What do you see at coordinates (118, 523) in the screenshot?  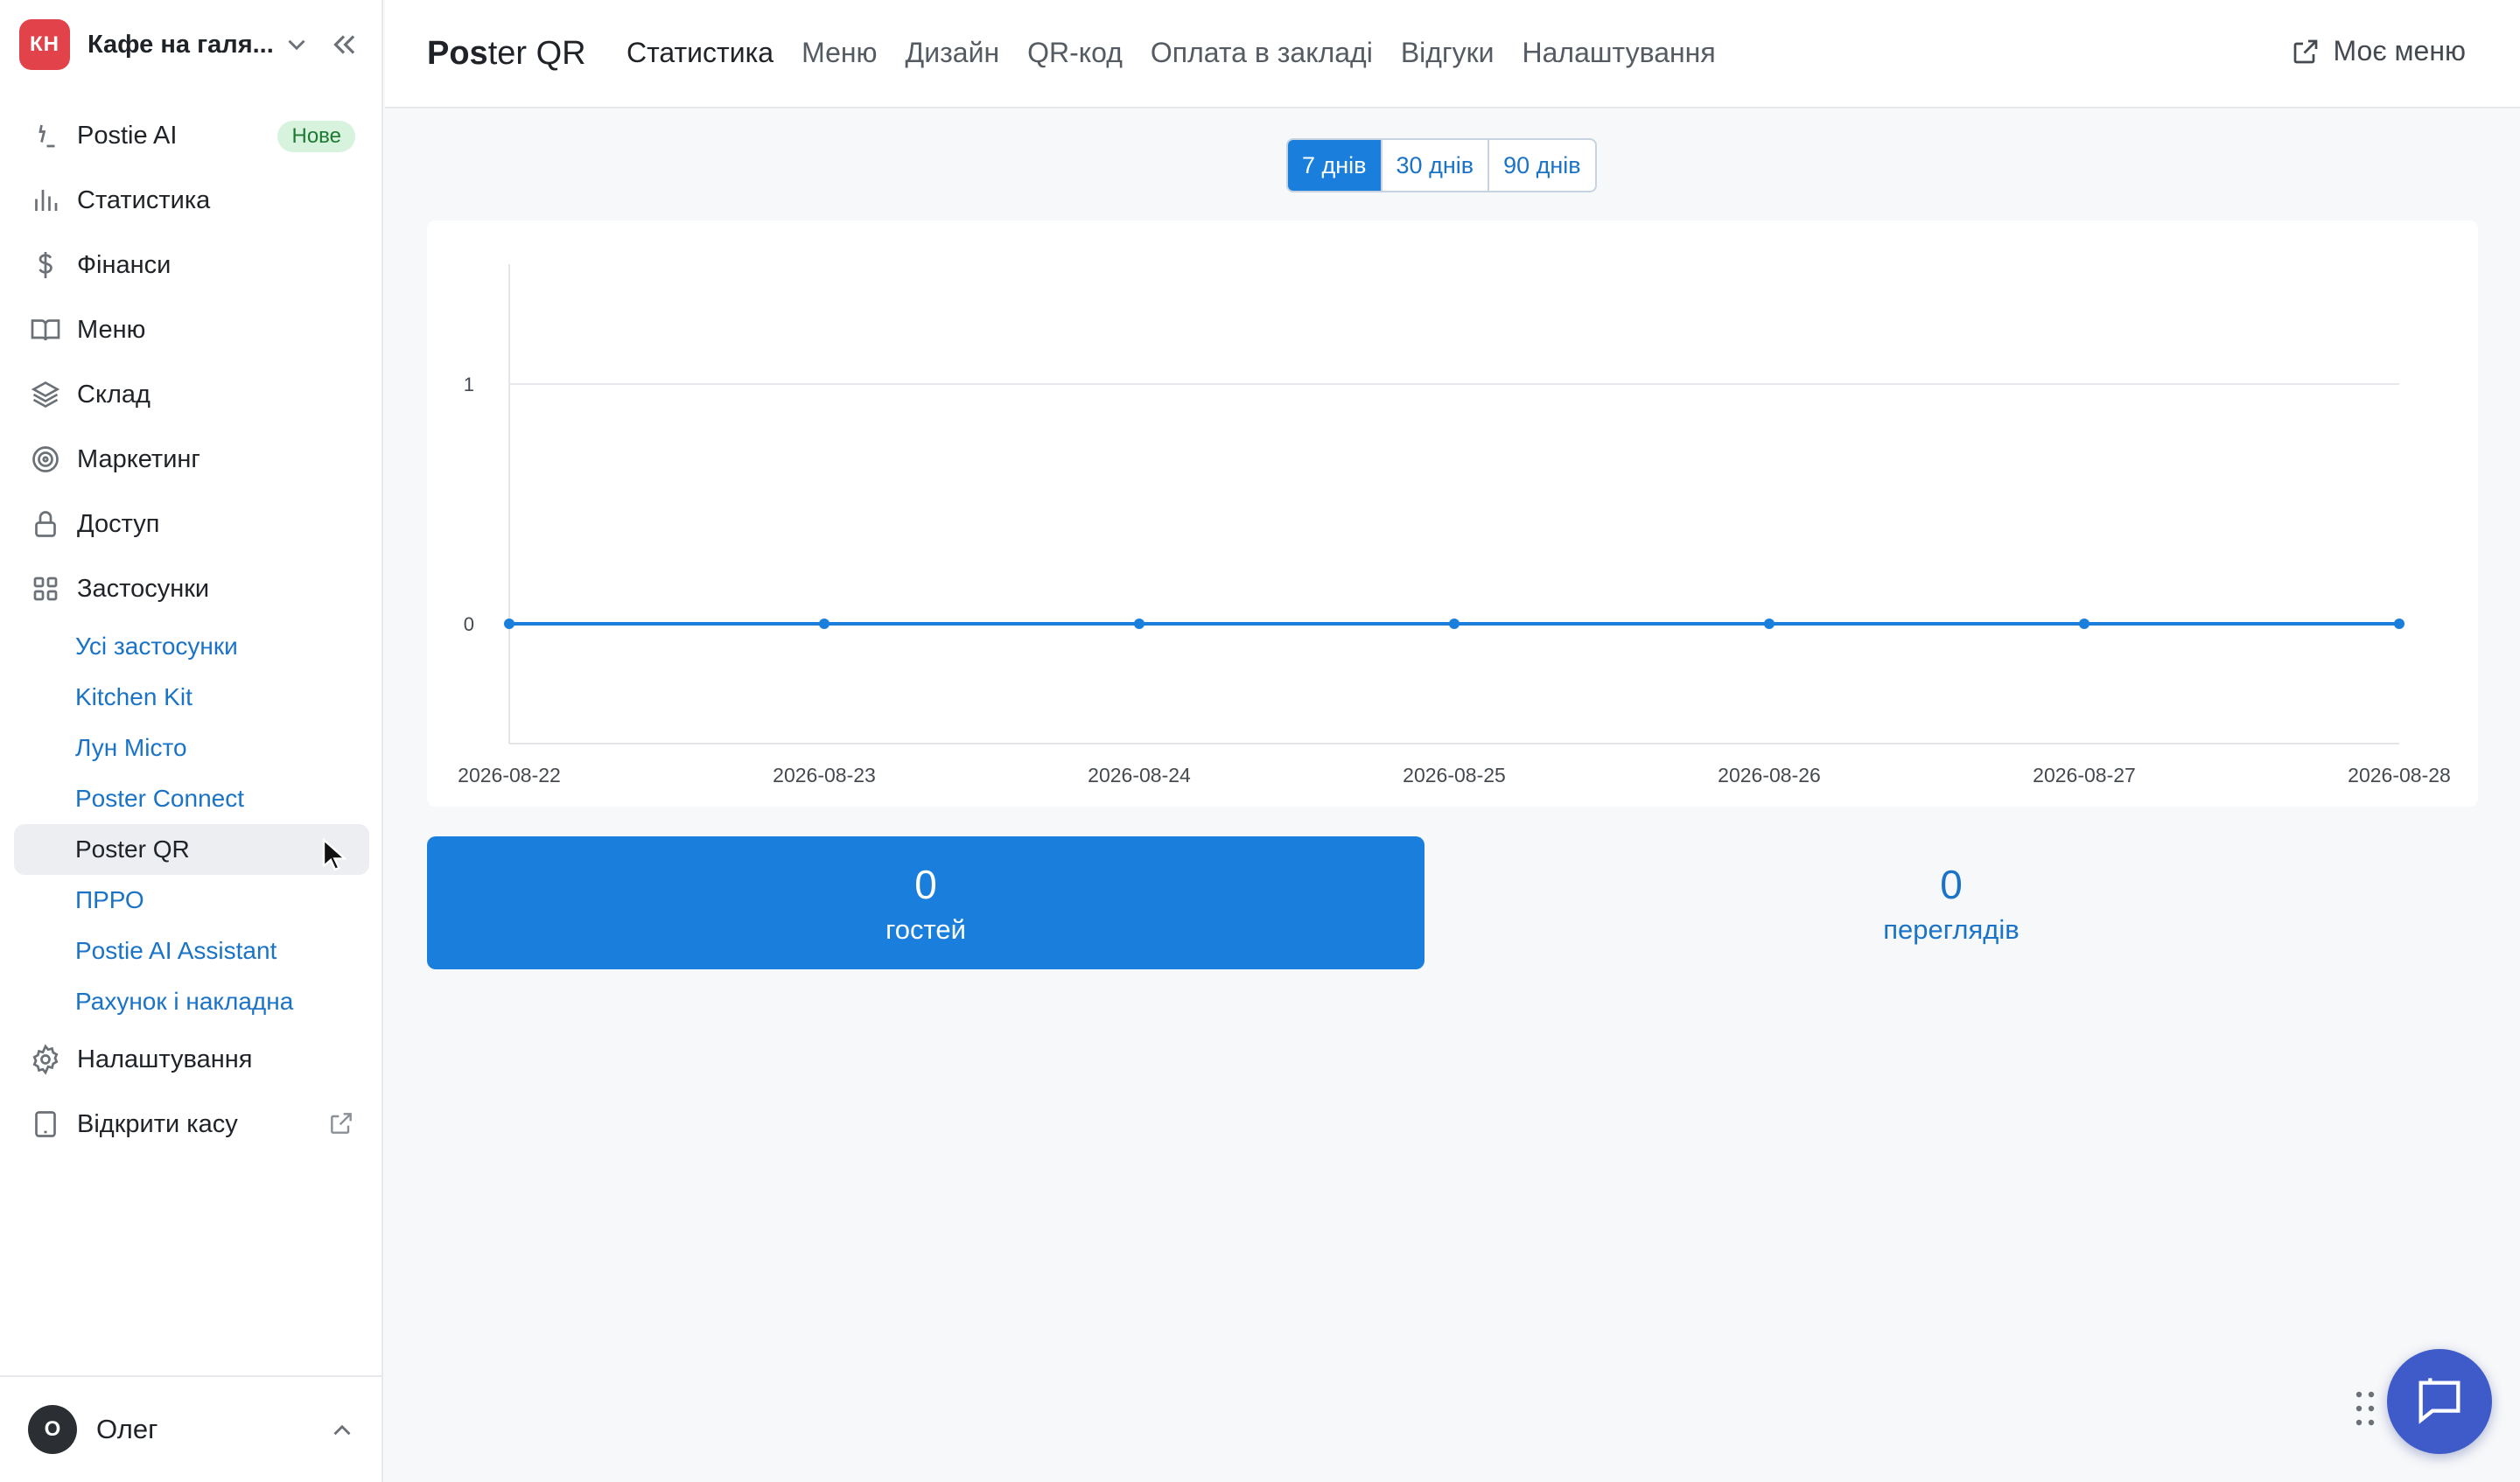 I see `sidebar-item-label: Доступ` at bounding box center [118, 523].